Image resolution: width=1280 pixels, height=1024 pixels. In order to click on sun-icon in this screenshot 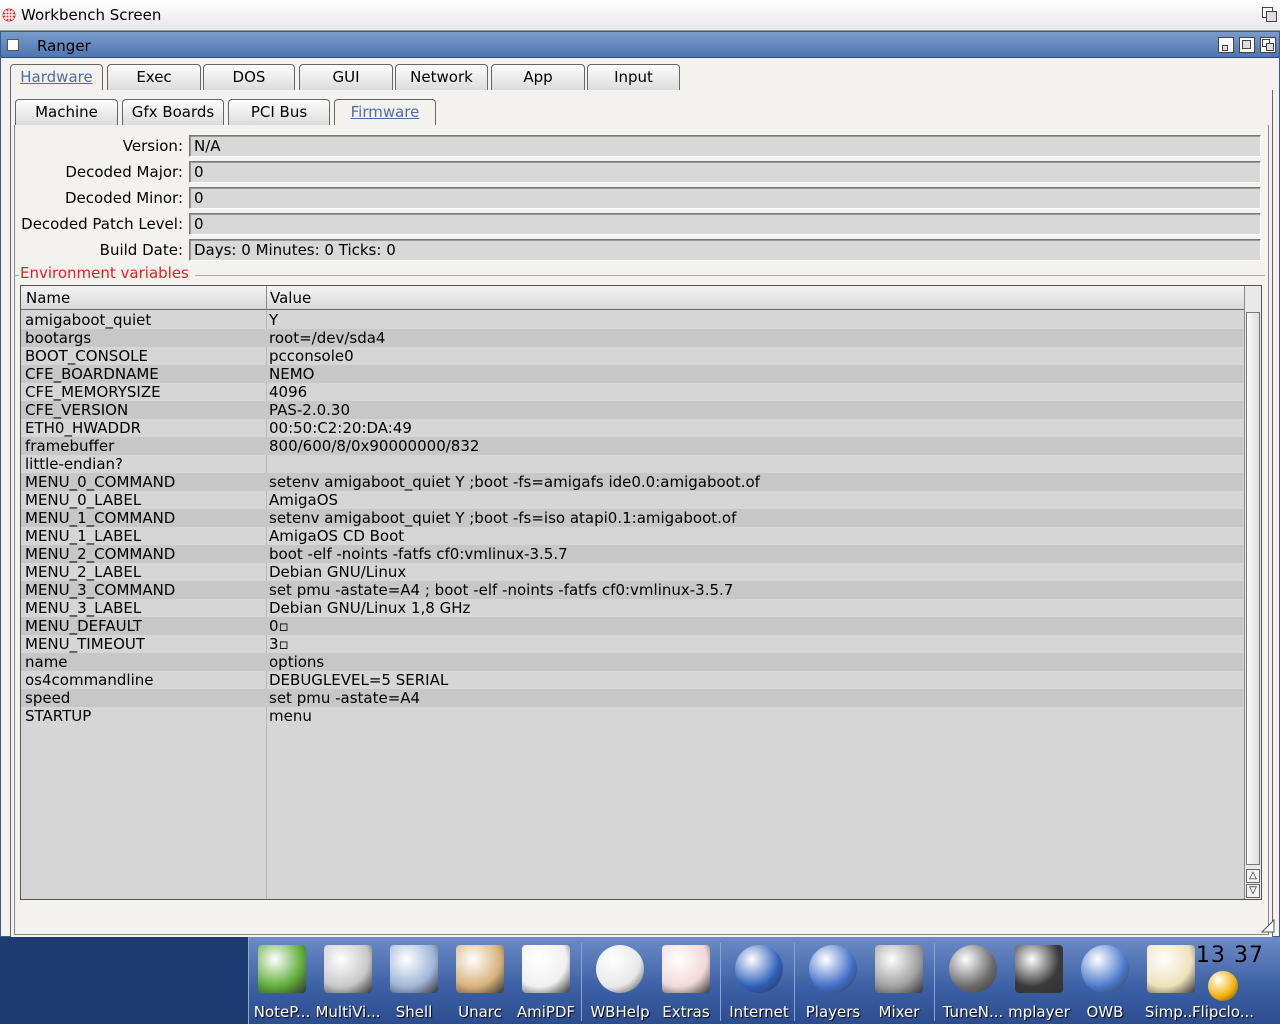, I will do `click(1223, 986)`.